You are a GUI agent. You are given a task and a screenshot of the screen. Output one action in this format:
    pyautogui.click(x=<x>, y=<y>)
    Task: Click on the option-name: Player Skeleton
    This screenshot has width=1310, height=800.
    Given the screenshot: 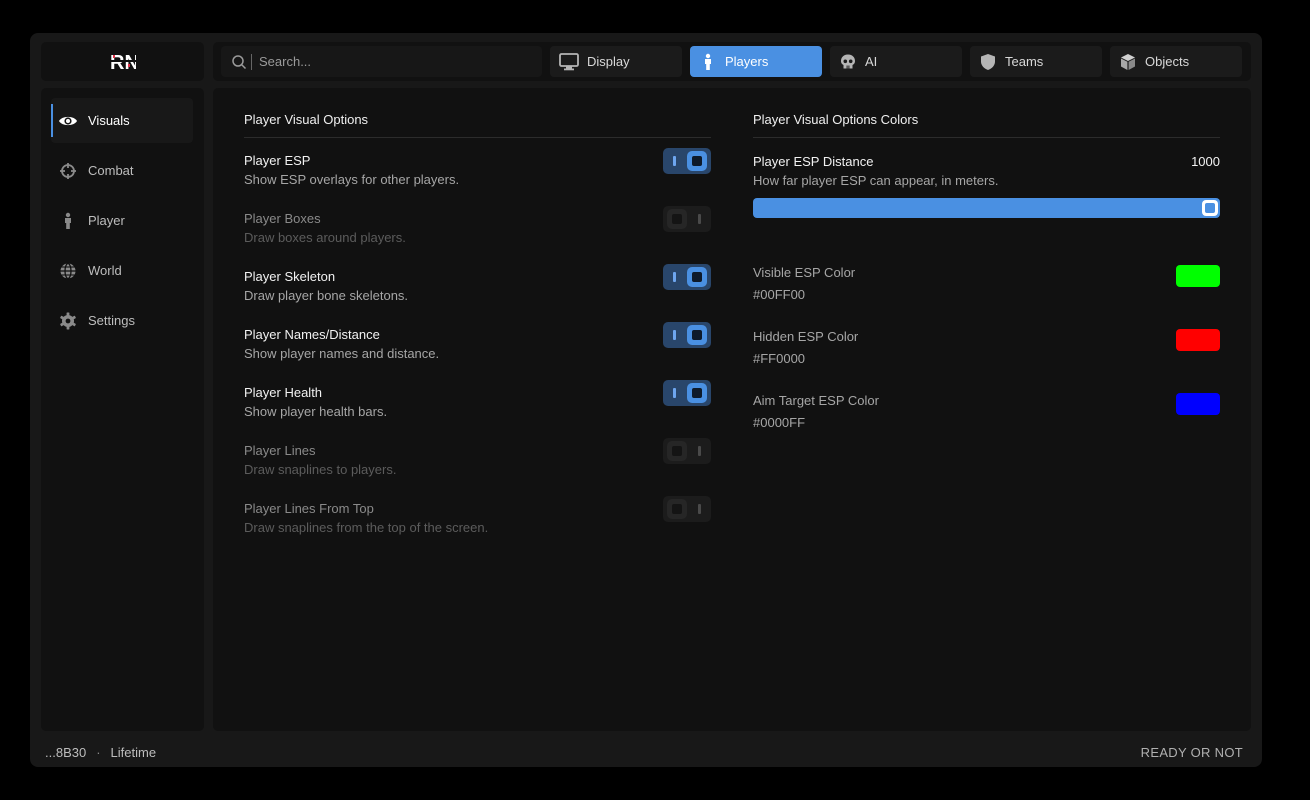 What is the action you would take?
    pyautogui.click(x=290, y=276)
    